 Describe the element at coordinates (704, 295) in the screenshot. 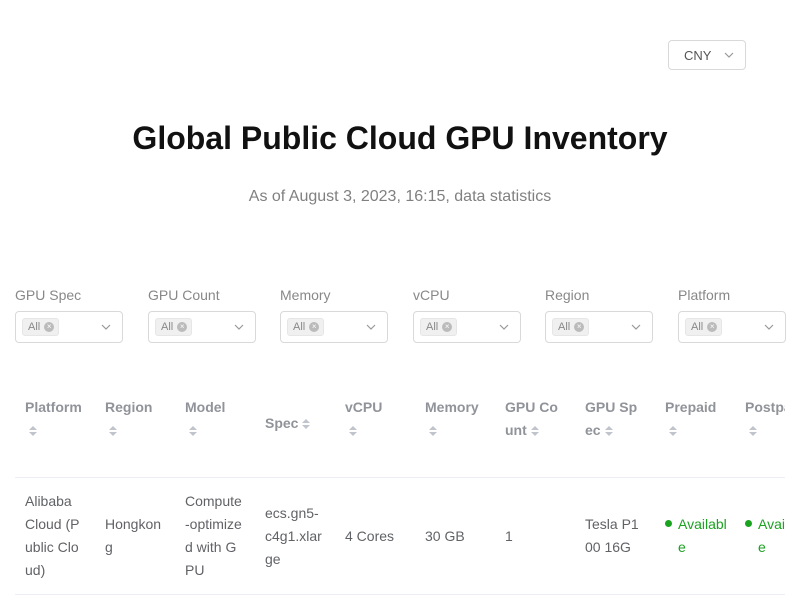

I see `filter-label-platform: Platform` at that location.